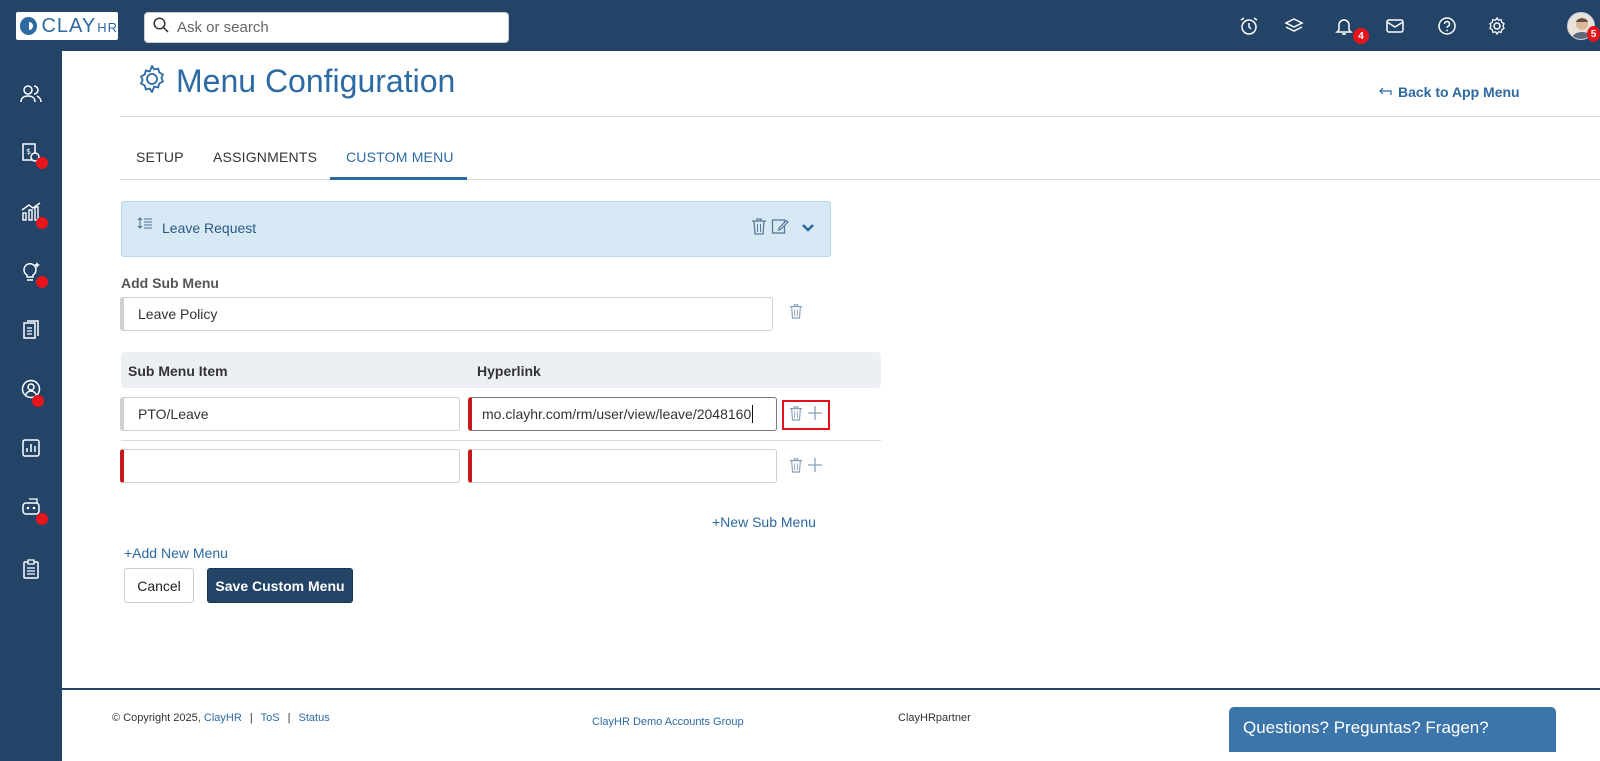 The height and width of the screenshot is (761, 1600). What do you see at coordinates (1385, 92) in the screenshot?
I see `back-arrow-icon` at bounding box center [1385, 92].